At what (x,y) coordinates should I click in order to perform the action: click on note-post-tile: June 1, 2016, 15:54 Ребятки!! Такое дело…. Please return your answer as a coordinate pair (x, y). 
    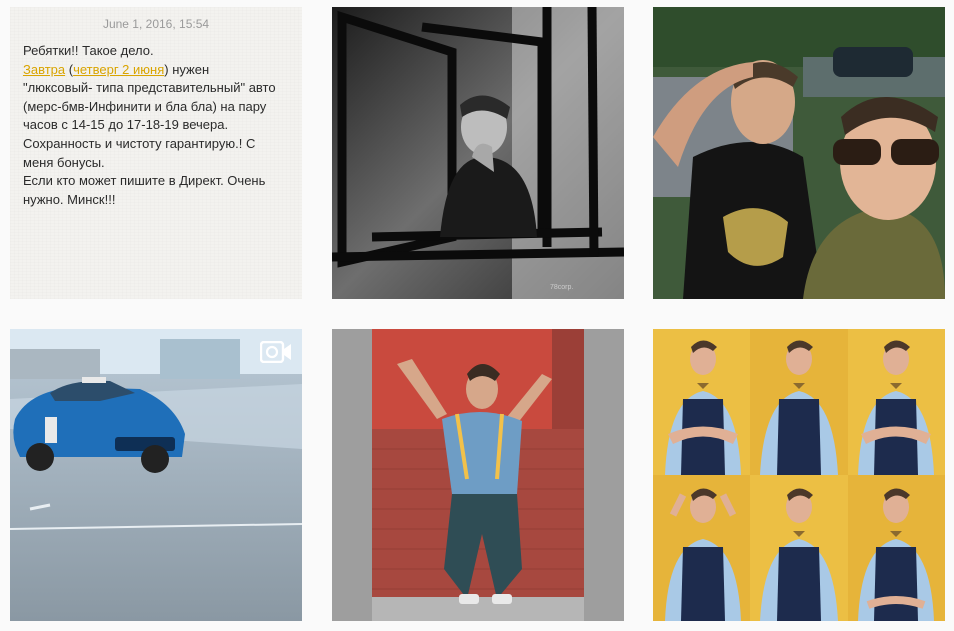
    Looking at the image, I should click on (156, 153).